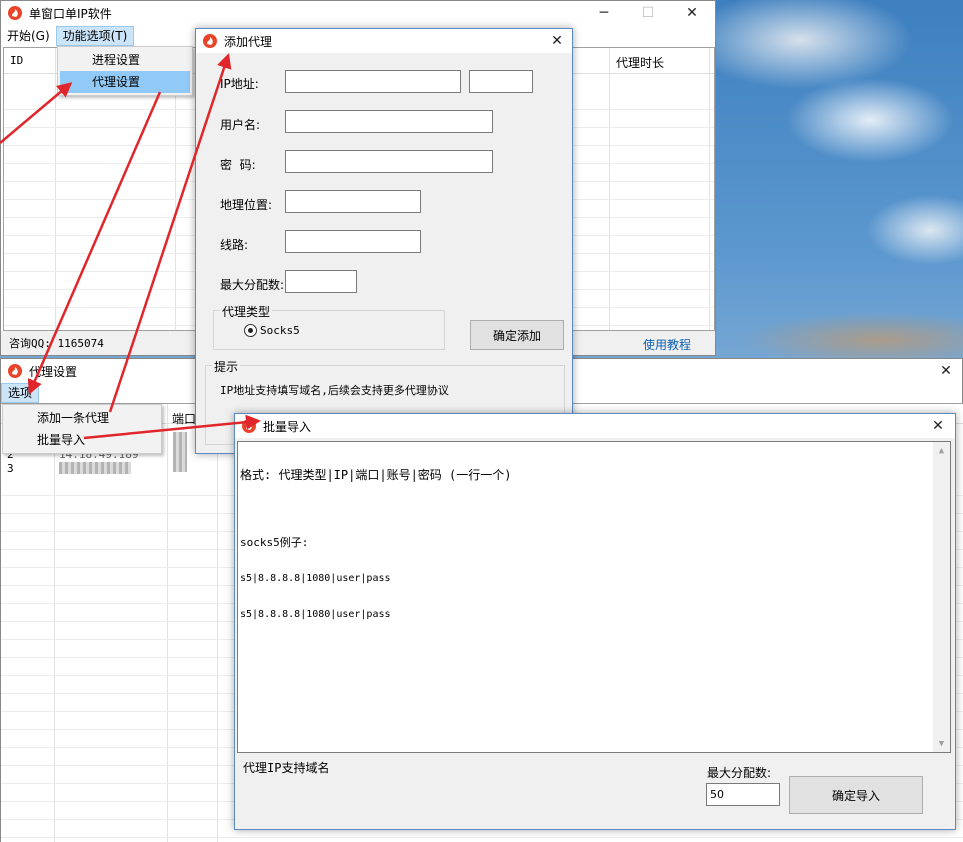  I want to click on line-input, so click(353, 241).